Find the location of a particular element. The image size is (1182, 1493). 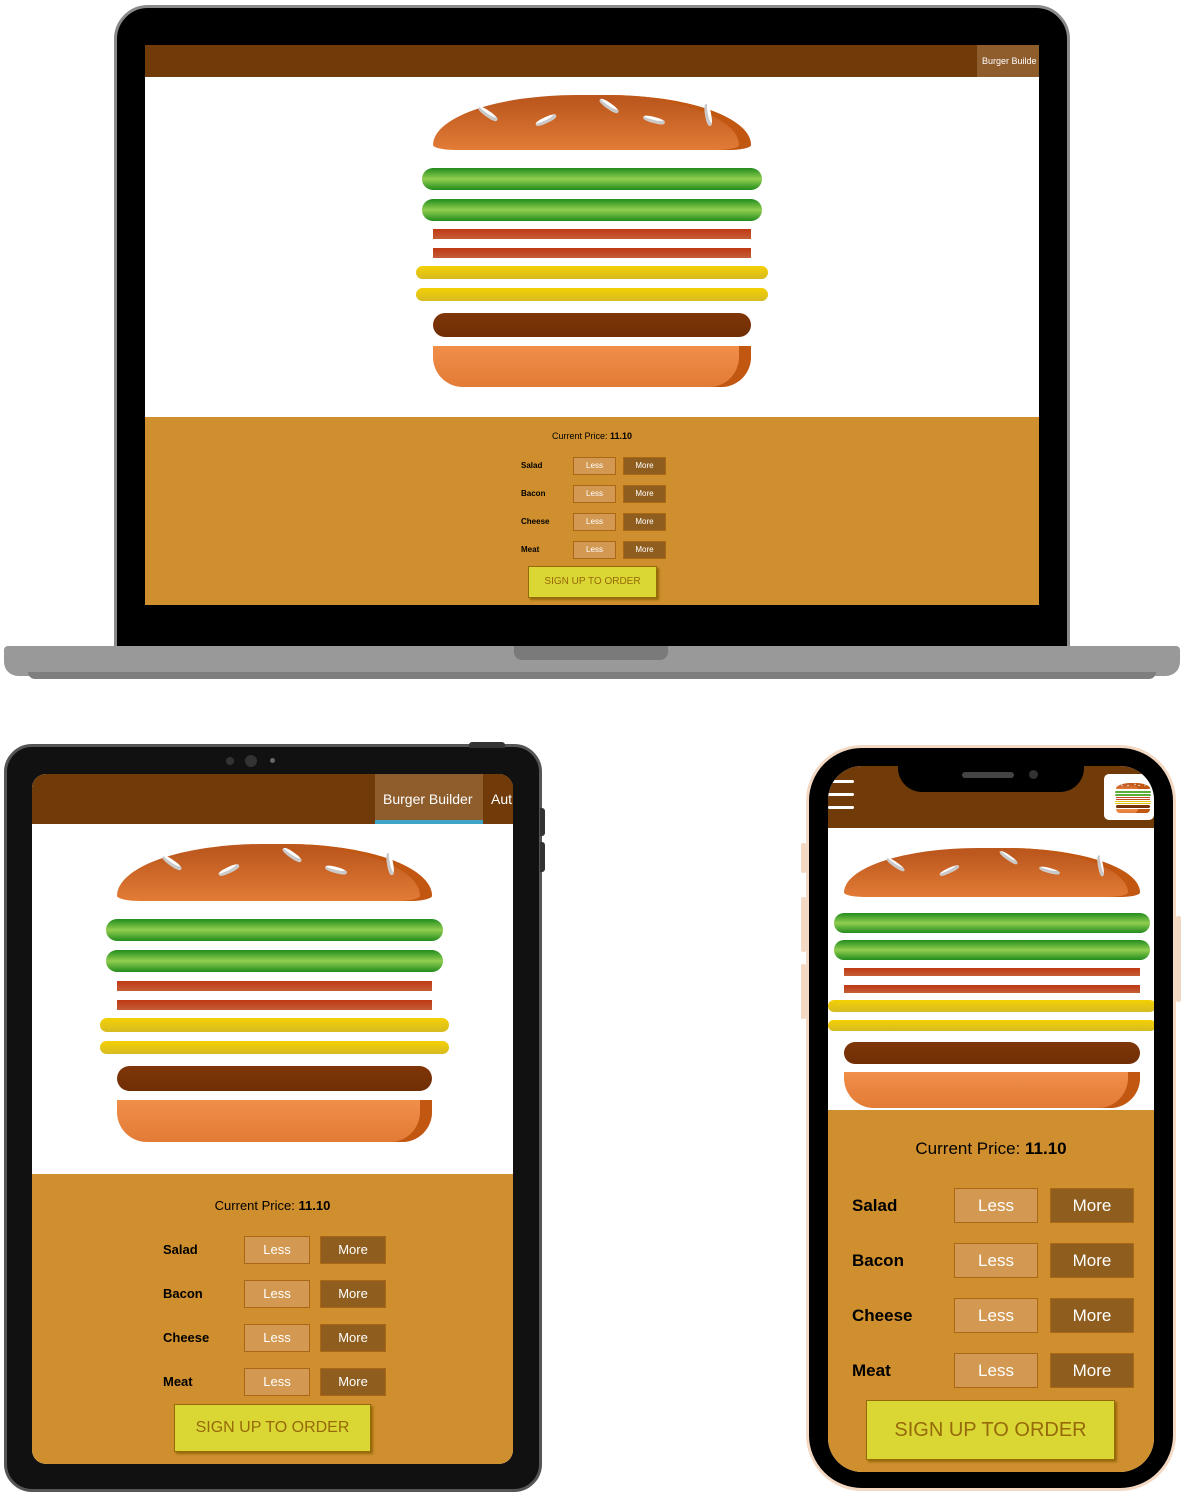

nav-item-burger-builder: Burger Builder is located at coordinates (429, 799).